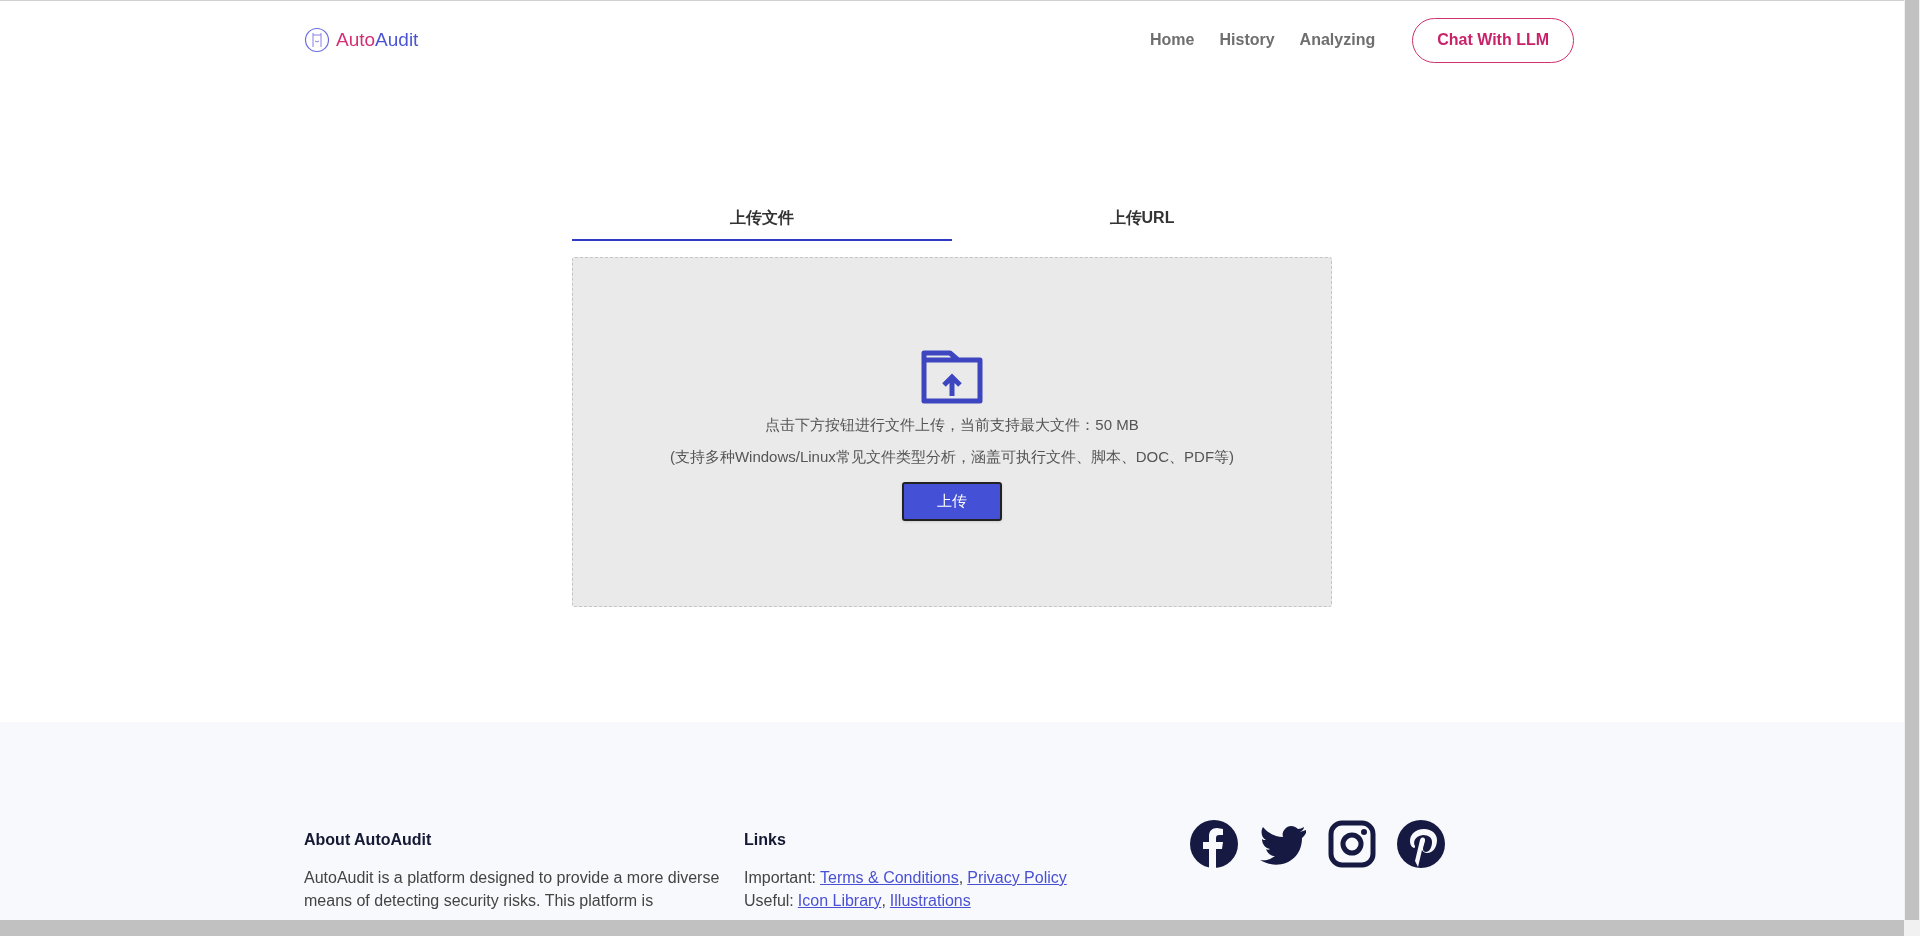 The width and height of the screenshot is (1920, 936). Describe the element at coordinates (317, 40) in the screenshot. I see `logo-icon` at that location.